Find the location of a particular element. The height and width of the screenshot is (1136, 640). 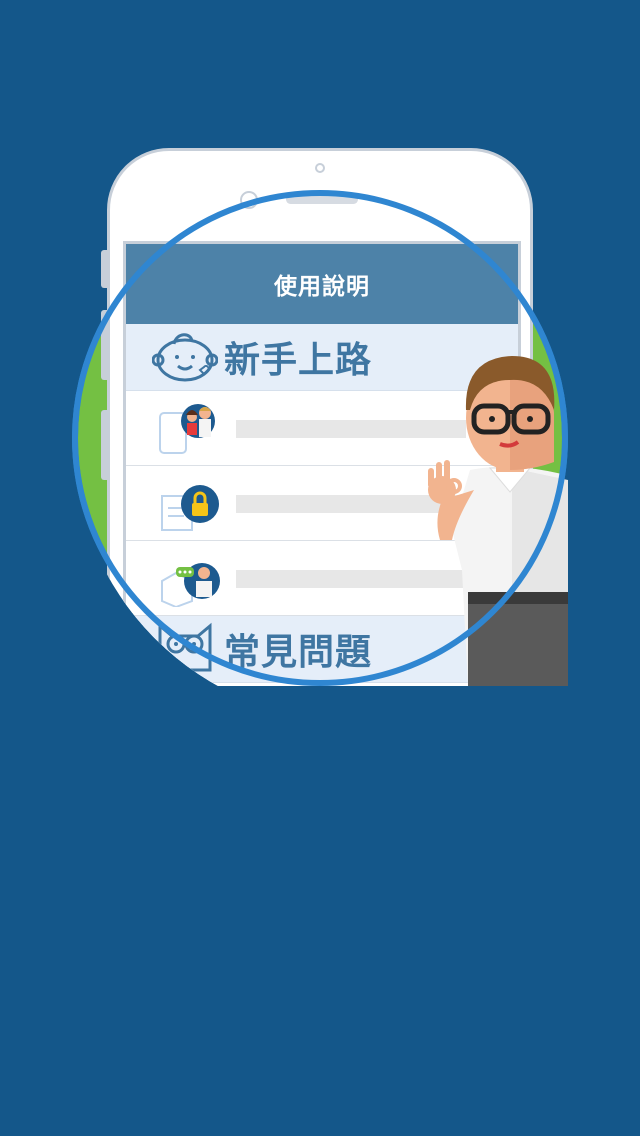

section-label-faq: 常見問題 is located at coordinates (298, 652).